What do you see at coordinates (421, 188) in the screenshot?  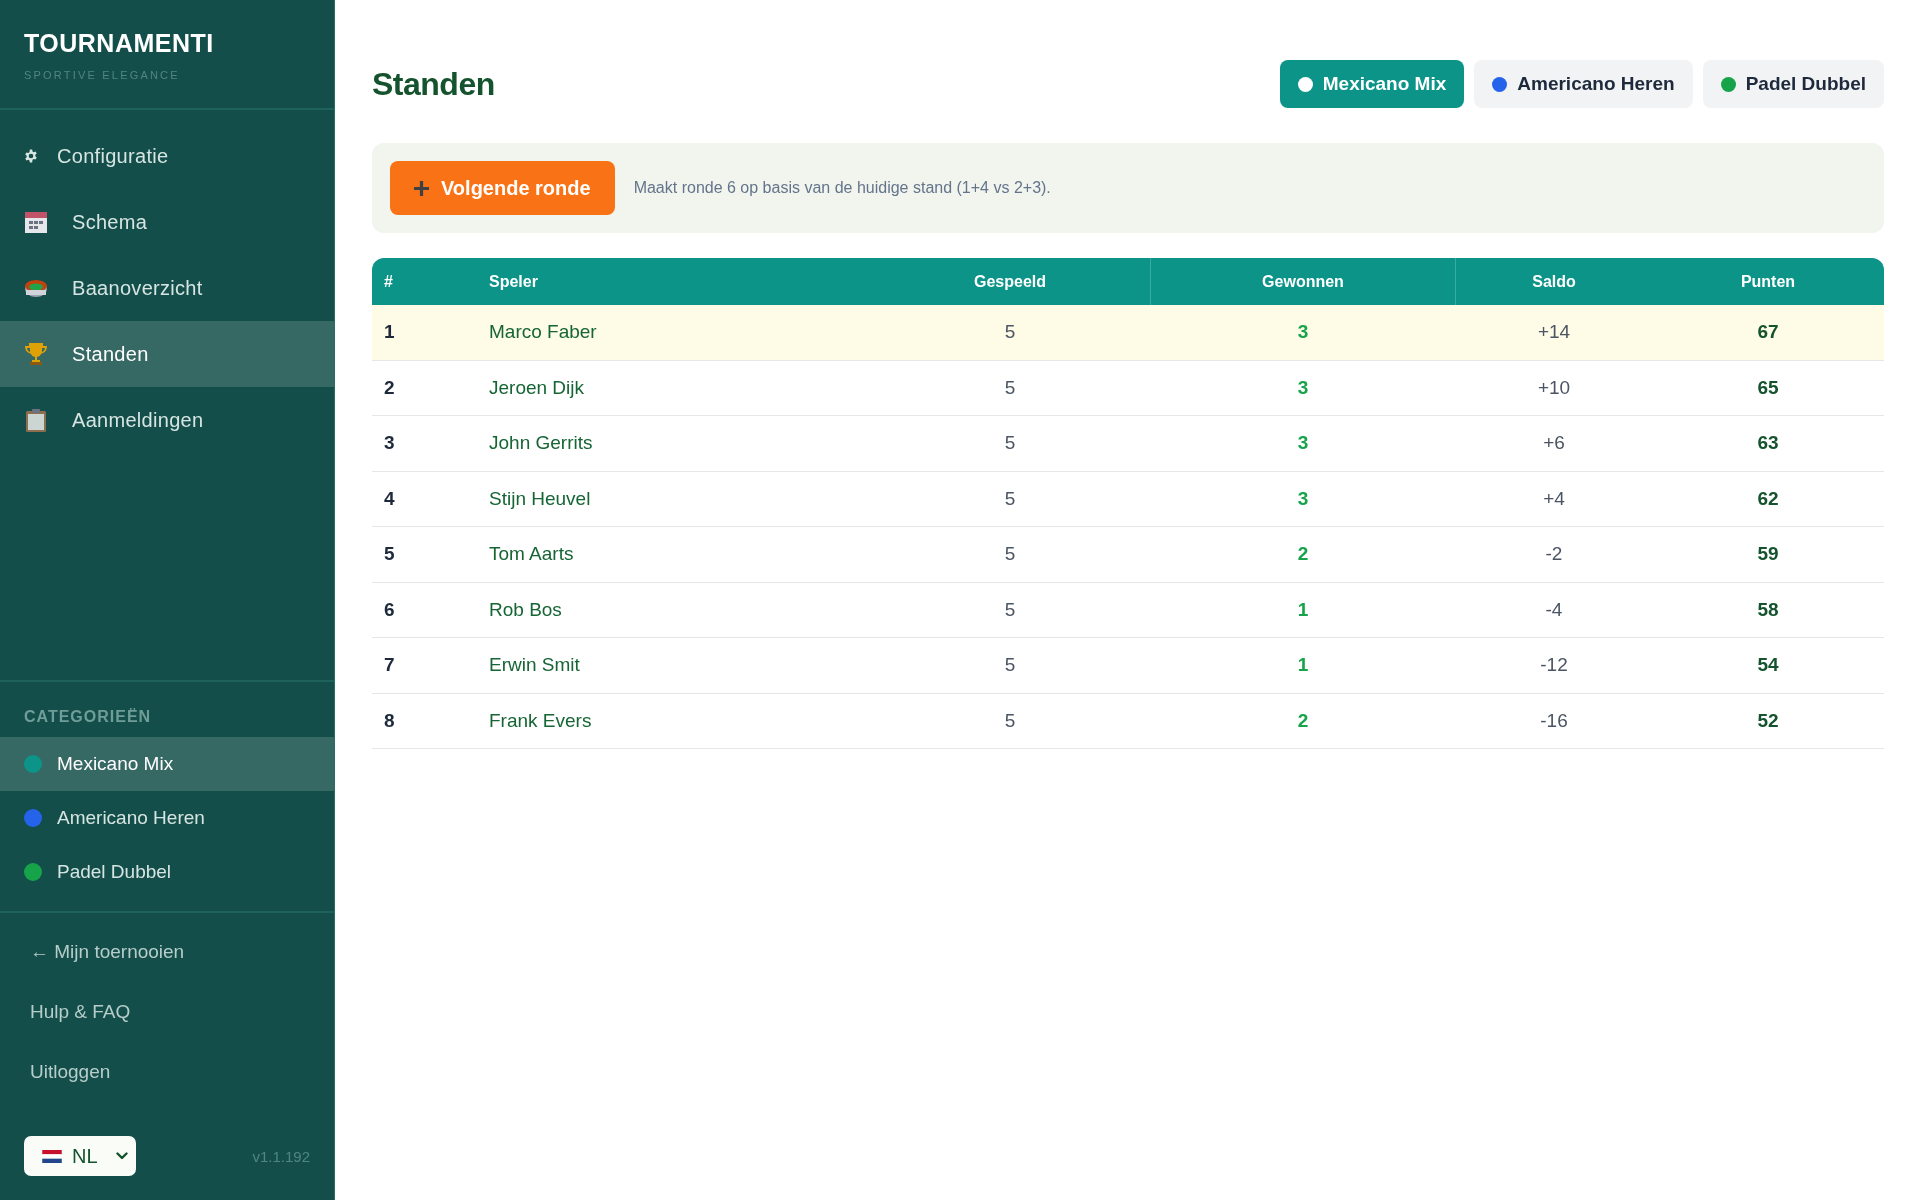 I see `plus-icon` at bounding box center [421, 188].